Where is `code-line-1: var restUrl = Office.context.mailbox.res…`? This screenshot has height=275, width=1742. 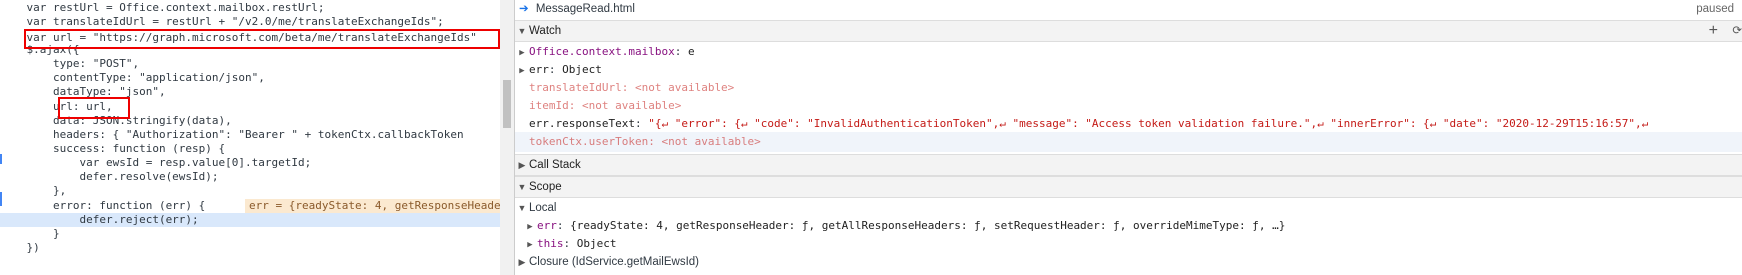 code-line-1: var restUrl = Office.context.mailbox.res… is located at coordinates (162, 7).